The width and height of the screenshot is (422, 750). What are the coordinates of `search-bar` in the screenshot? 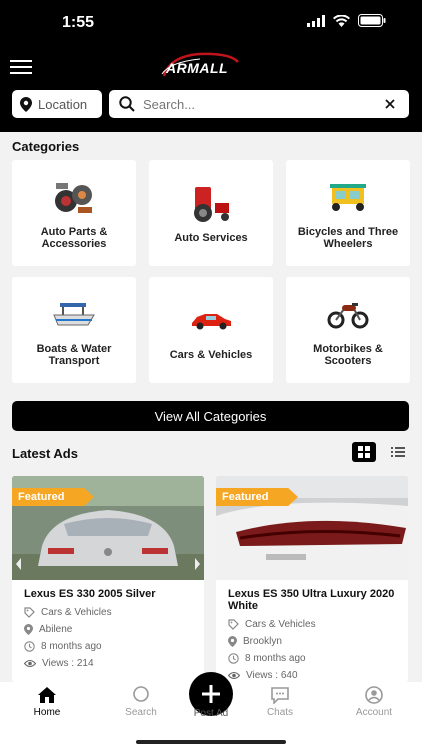 It's located at (259, 104).